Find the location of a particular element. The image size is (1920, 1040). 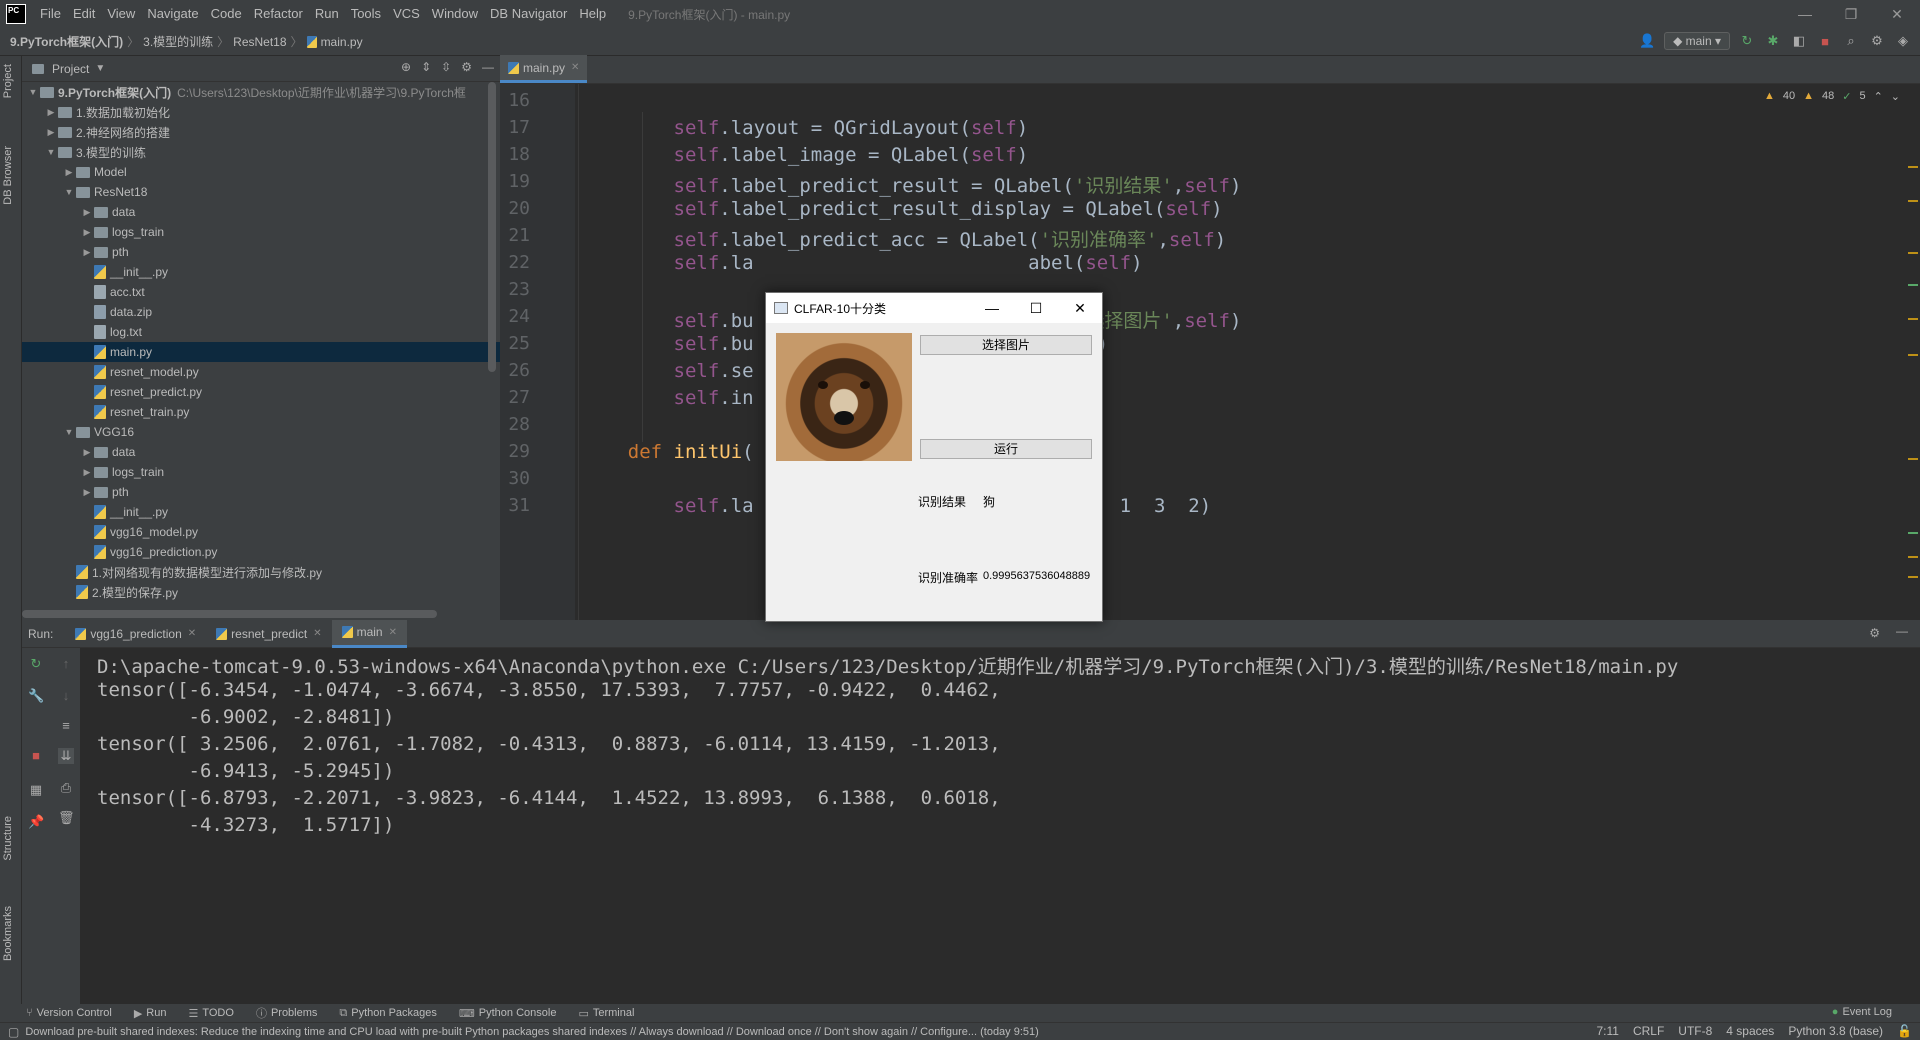

select-image-button: 选择图片 is located at coordinates (1006, 345).